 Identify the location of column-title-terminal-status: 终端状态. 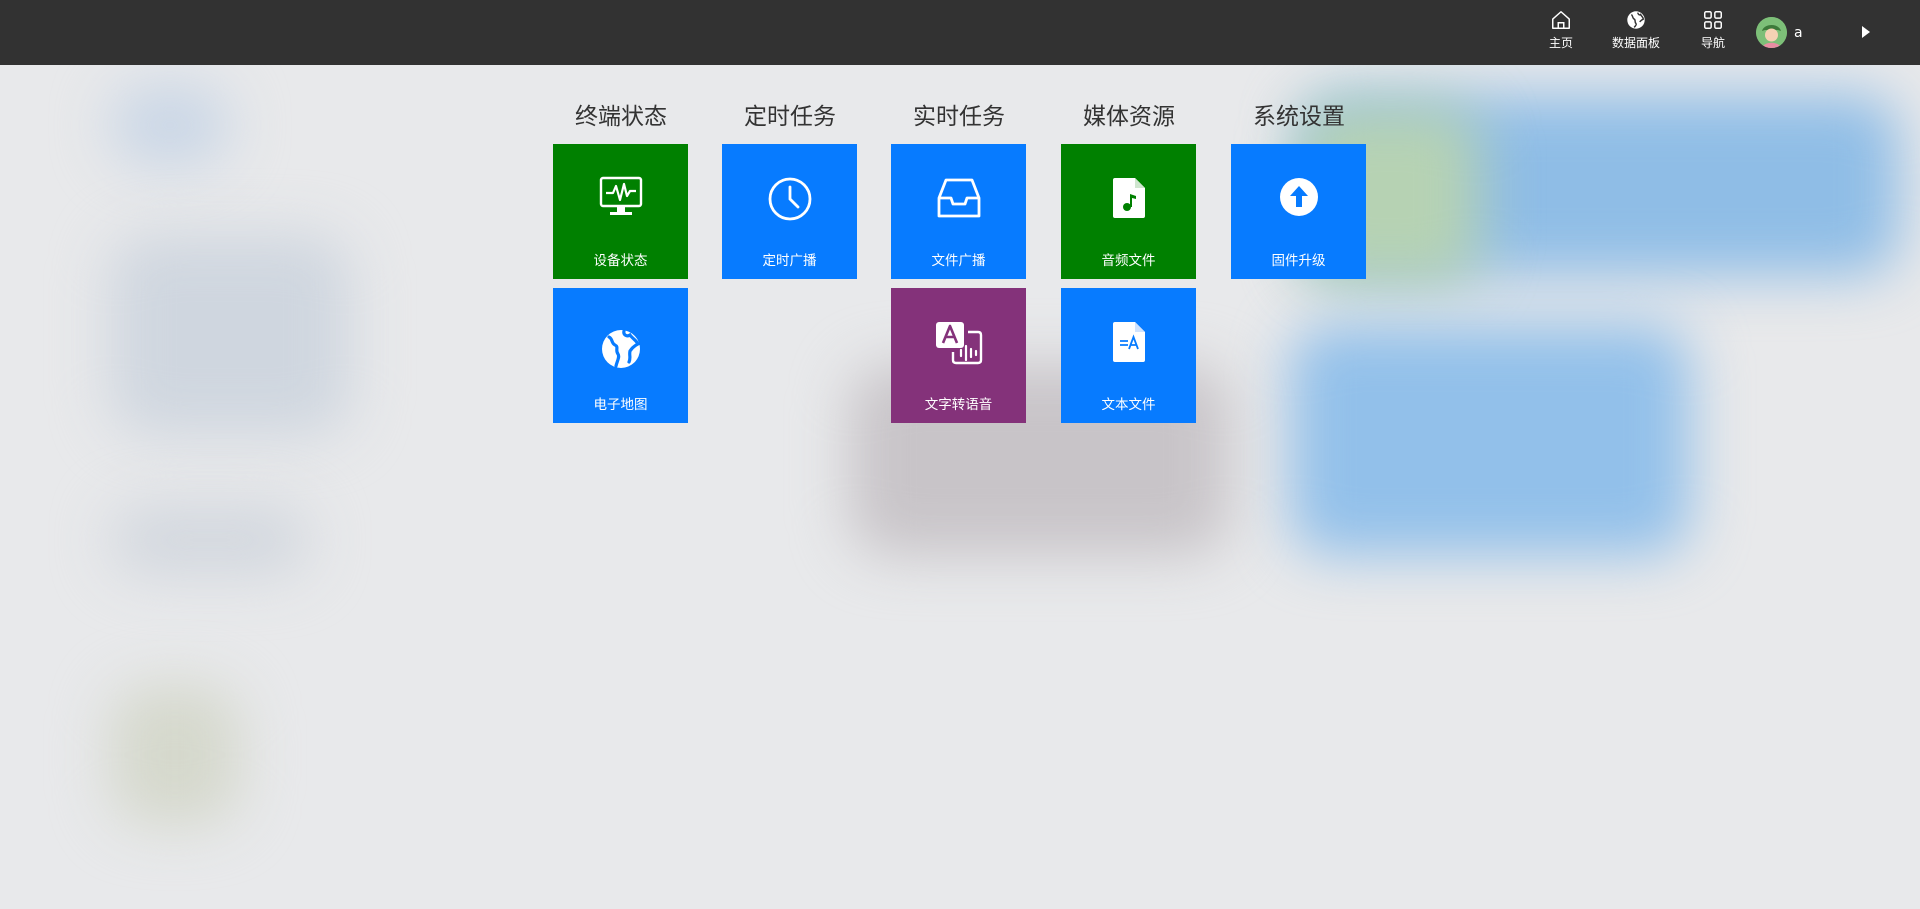
(621, 117).